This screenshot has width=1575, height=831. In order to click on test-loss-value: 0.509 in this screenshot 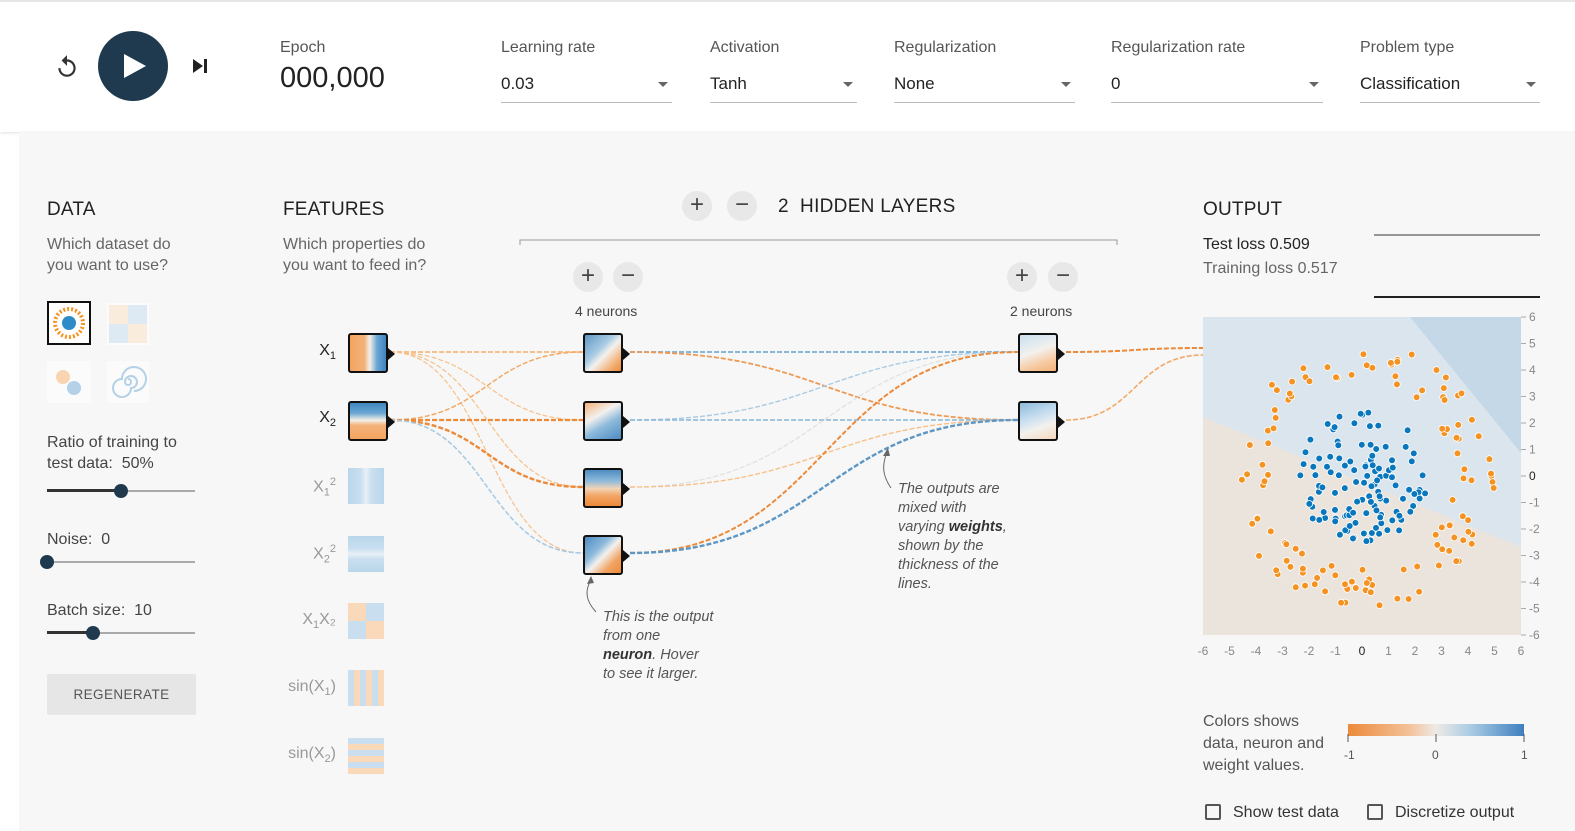, I will do `click(1289, 244)`.